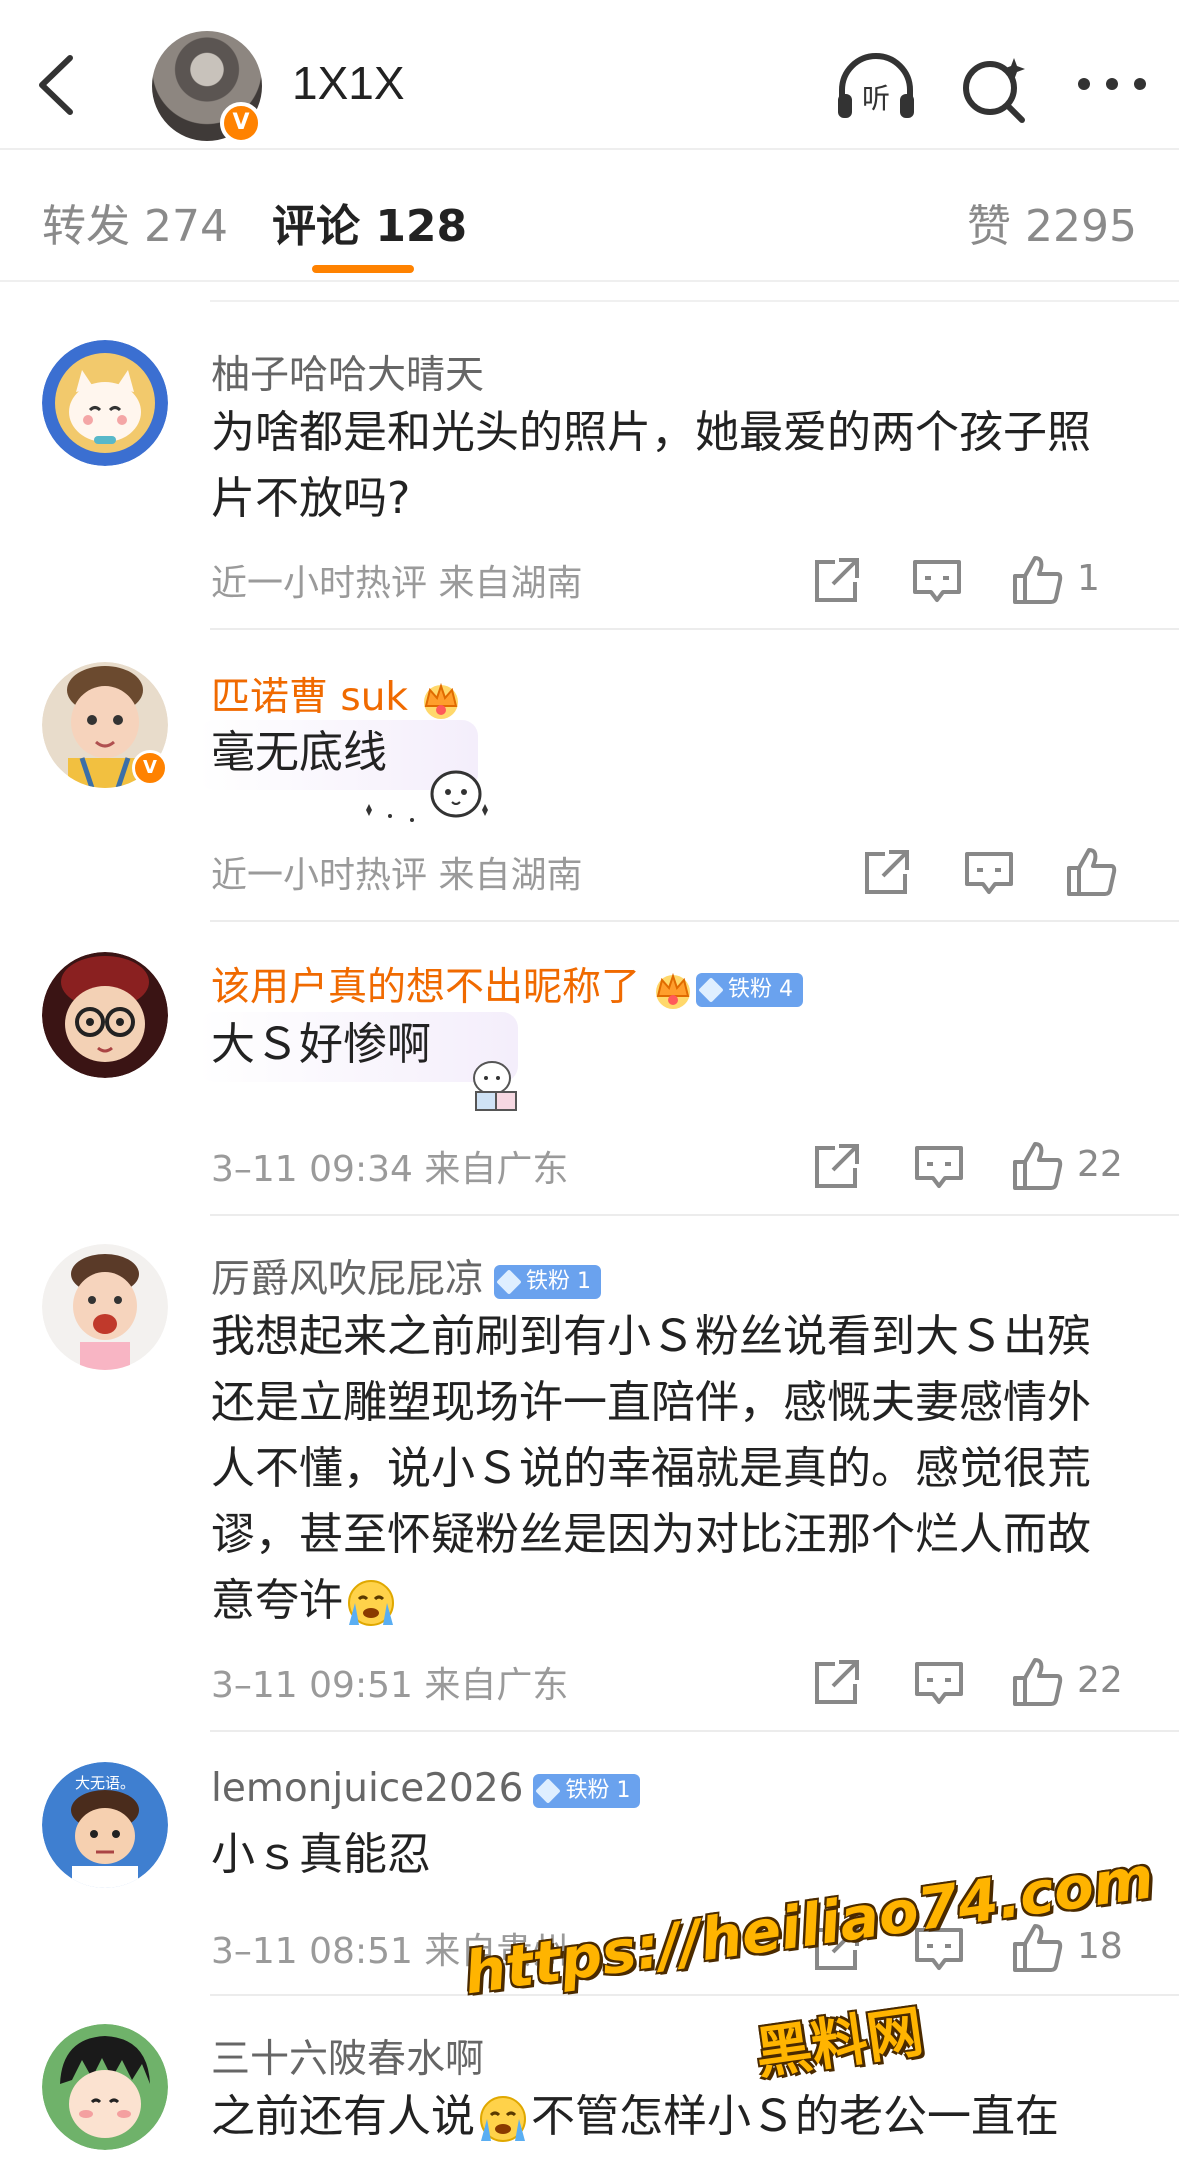  I want to click on comment-text: 大Ｓ好惨啊, so click(671, 1045).